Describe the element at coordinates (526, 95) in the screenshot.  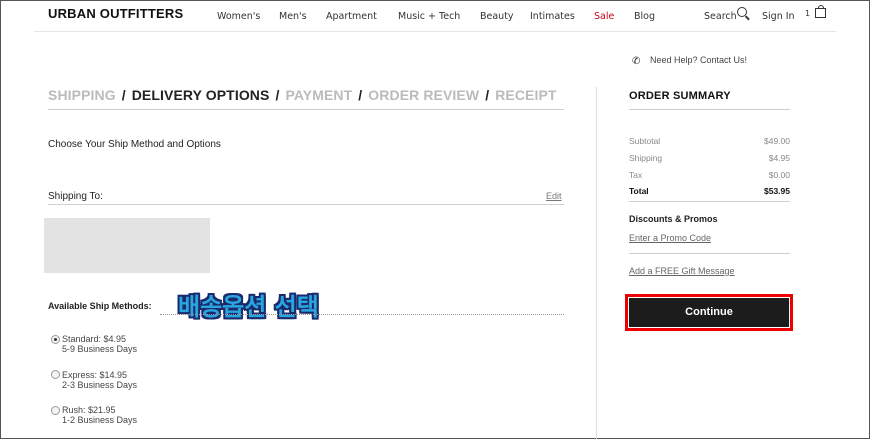
I see `step-receipt: RECEIPT` at that location.